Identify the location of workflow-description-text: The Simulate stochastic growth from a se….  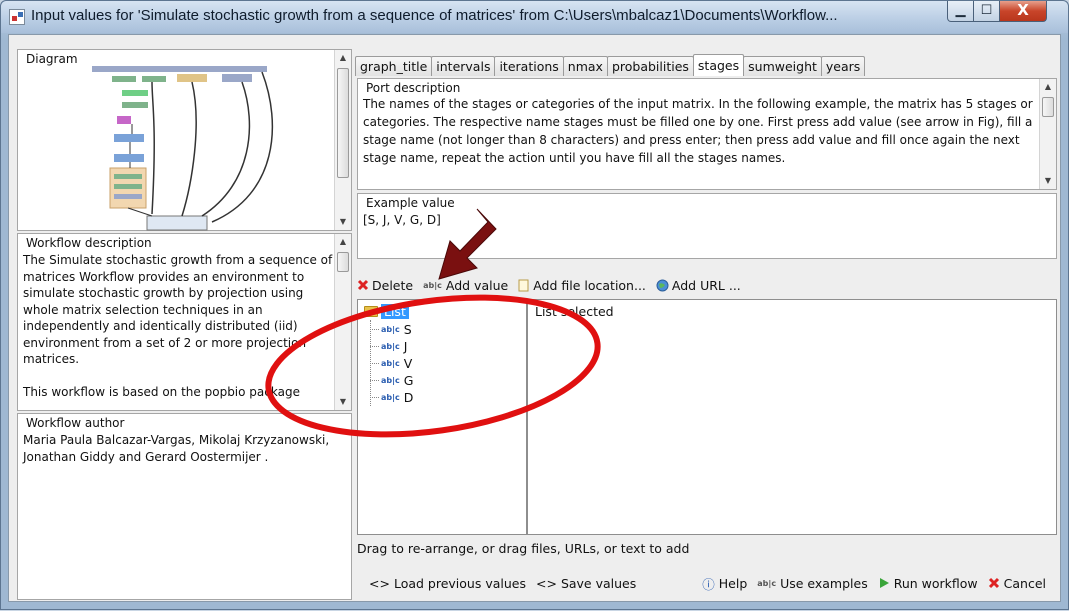
(178, 326).